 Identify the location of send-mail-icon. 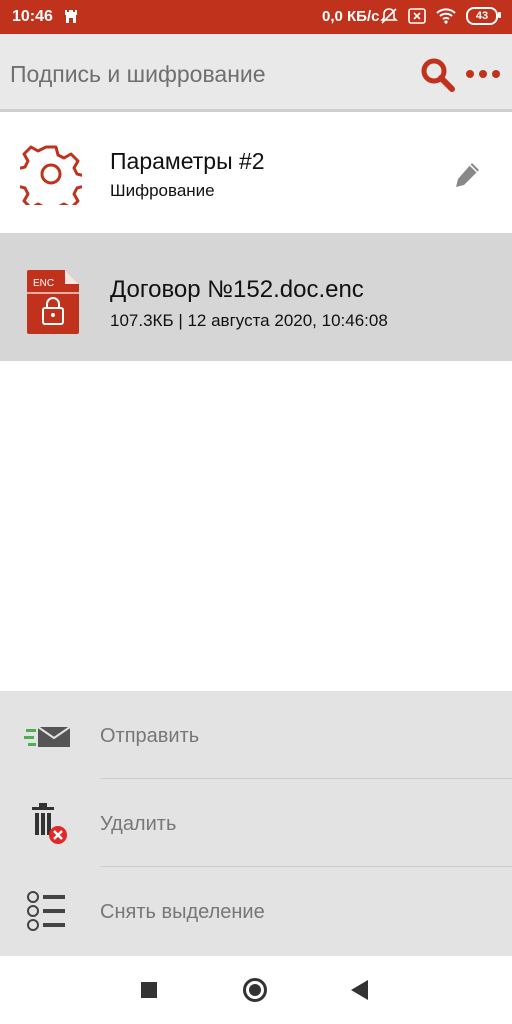
(47, 736).